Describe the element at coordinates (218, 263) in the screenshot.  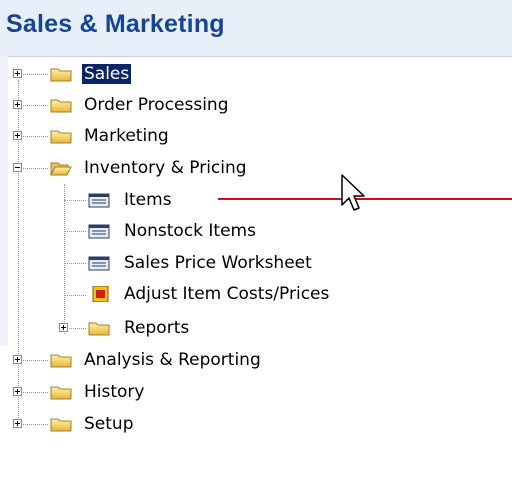
I see `tree-item-sales-price-worksheet: Sales Price Worksheet` at that location.